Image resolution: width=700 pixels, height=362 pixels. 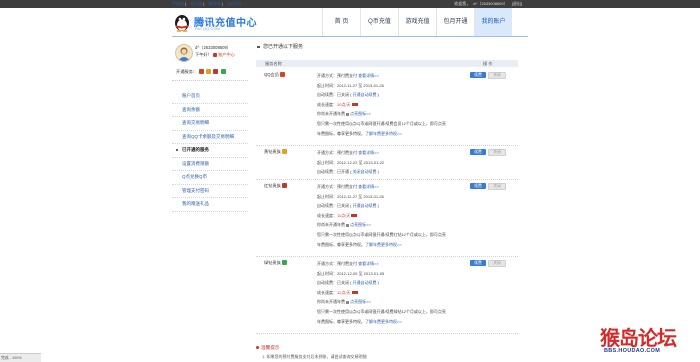 I want to click on sidebar-item-pay-password: 管理支付密码, so click(x=210, y=191).